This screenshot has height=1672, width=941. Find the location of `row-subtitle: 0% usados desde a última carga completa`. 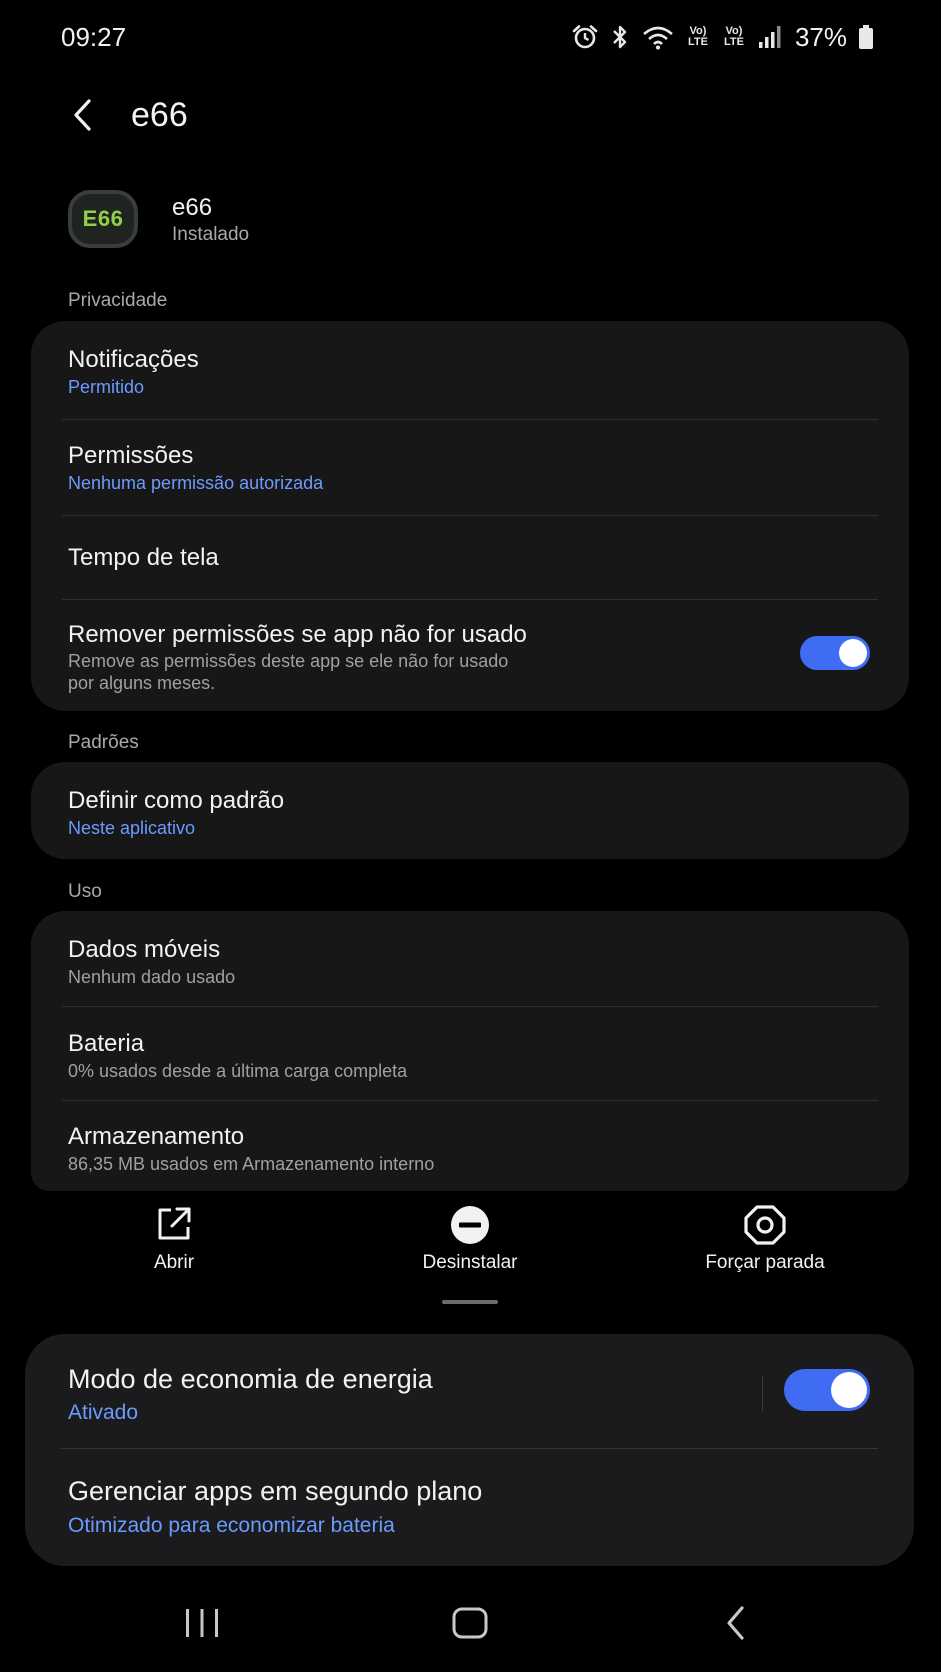

row-subtitle: 0% usados desde a última carga completa is located at coordinates (238, 1071).